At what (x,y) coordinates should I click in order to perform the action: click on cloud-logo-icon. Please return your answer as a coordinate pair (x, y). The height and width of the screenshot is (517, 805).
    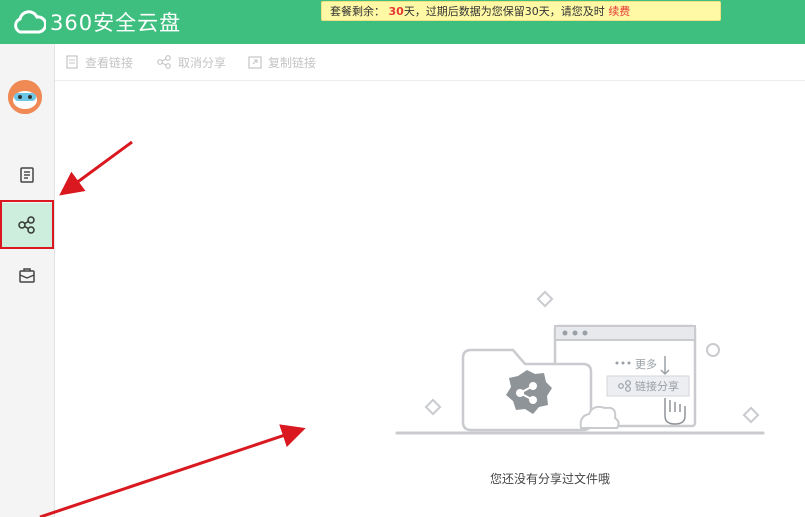
    Looking at the image, I should click on (30, 22).